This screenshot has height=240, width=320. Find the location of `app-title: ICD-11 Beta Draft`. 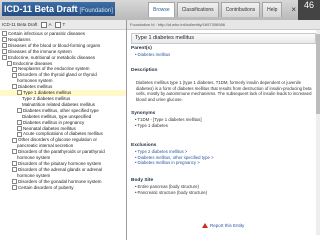

app-title: ICD-11 Beta Draft is located at coordinates (41, 9).